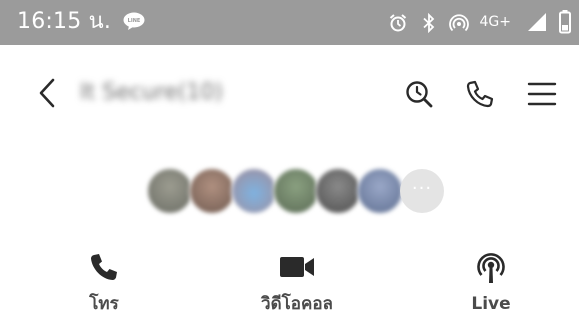  What do you see at coordinates (429, 23) in the screenshot?
I see `bluetooth-icon` at bounding box center [429, 23].